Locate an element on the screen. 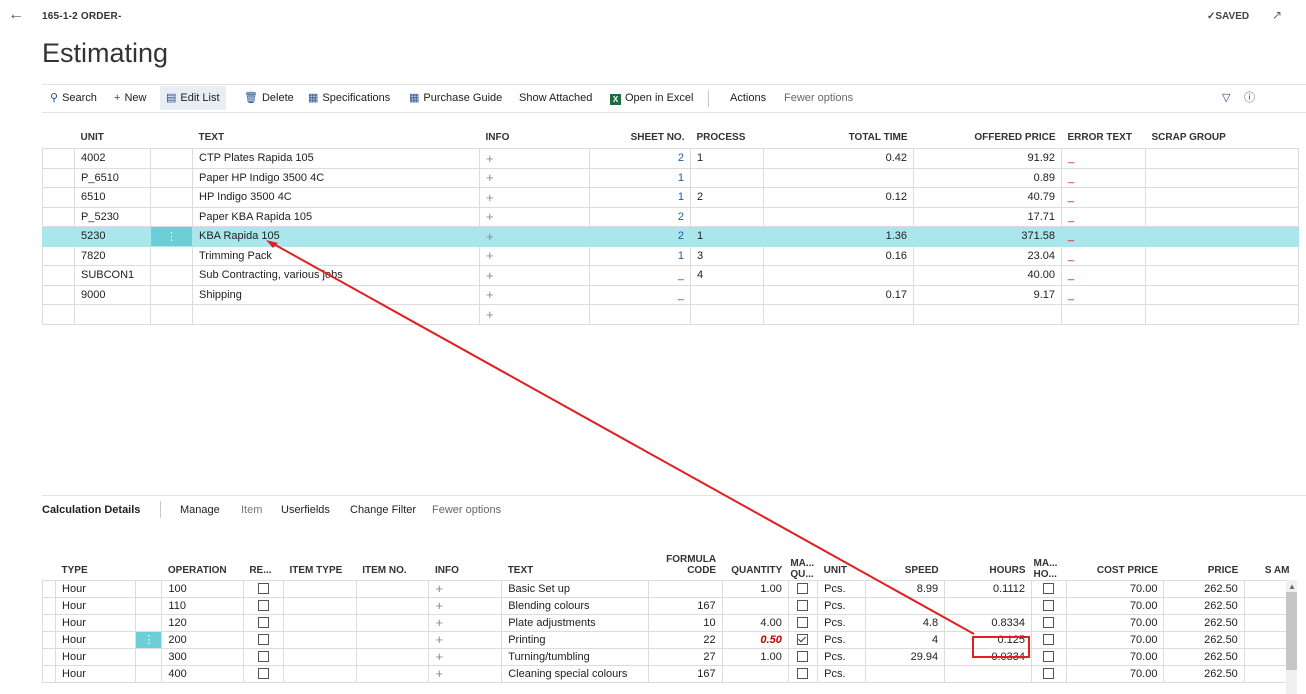  text-cell: Blending colours is located at coordinates (575, 605).